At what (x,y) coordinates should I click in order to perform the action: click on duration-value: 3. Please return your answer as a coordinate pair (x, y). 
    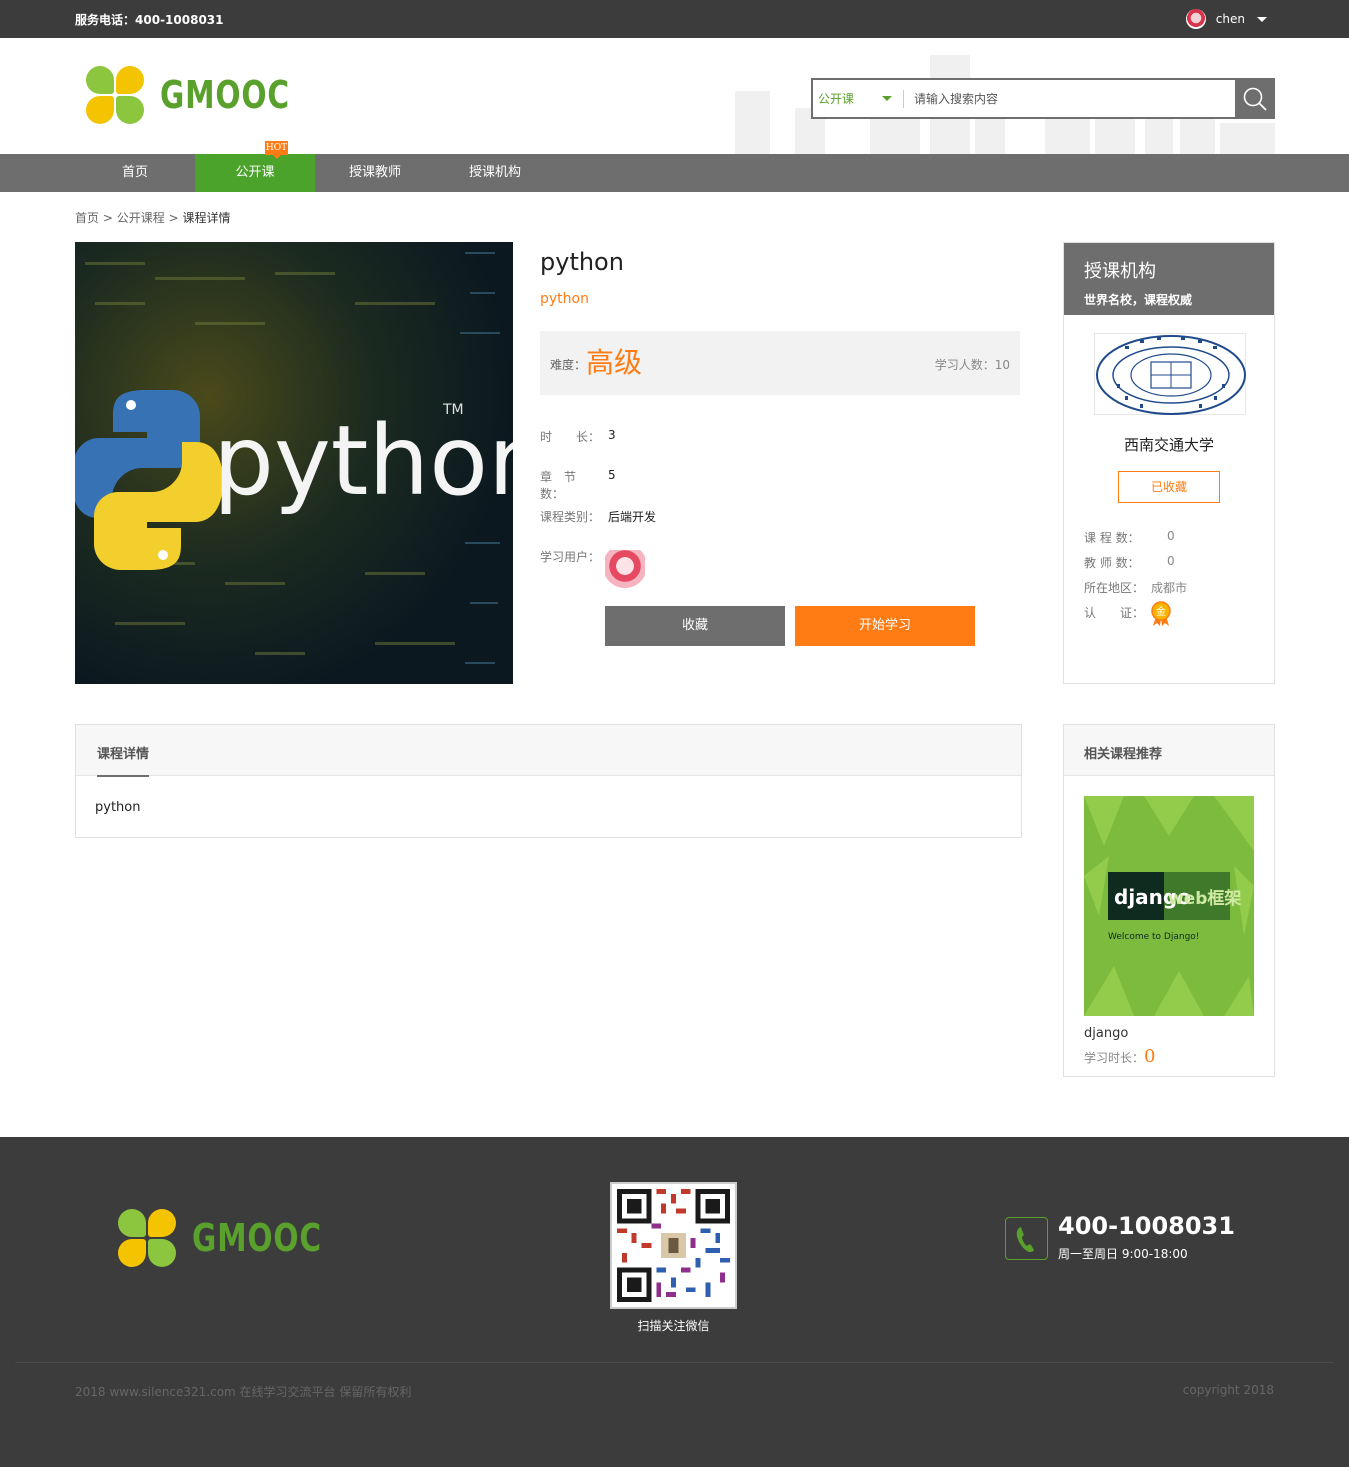
    Looking at the image, I should click on (612, 435).